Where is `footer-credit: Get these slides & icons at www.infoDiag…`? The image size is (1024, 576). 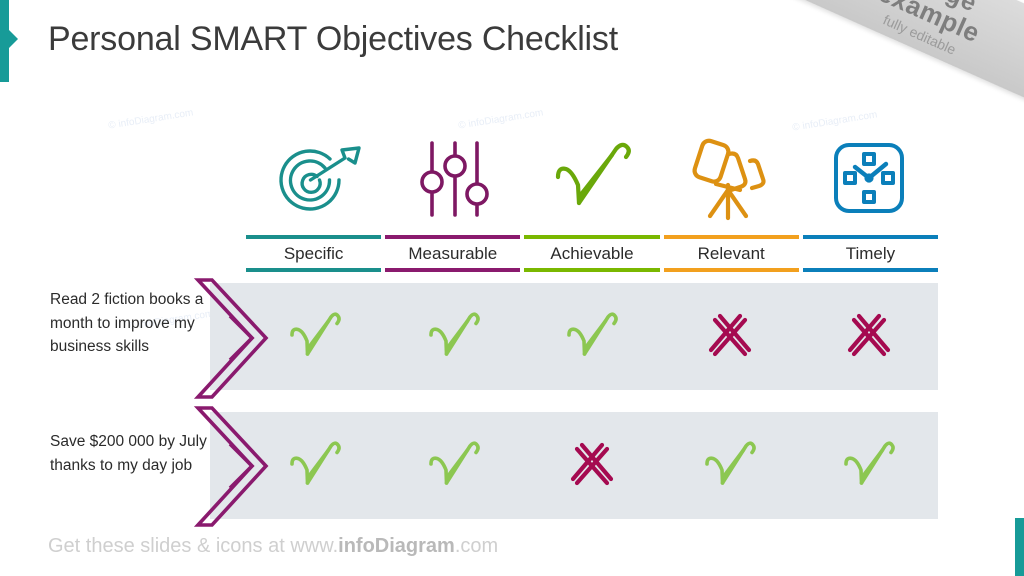
footer-credit: Get these slides & icons at www.infoDiag… is located at coordinates (273, 546).